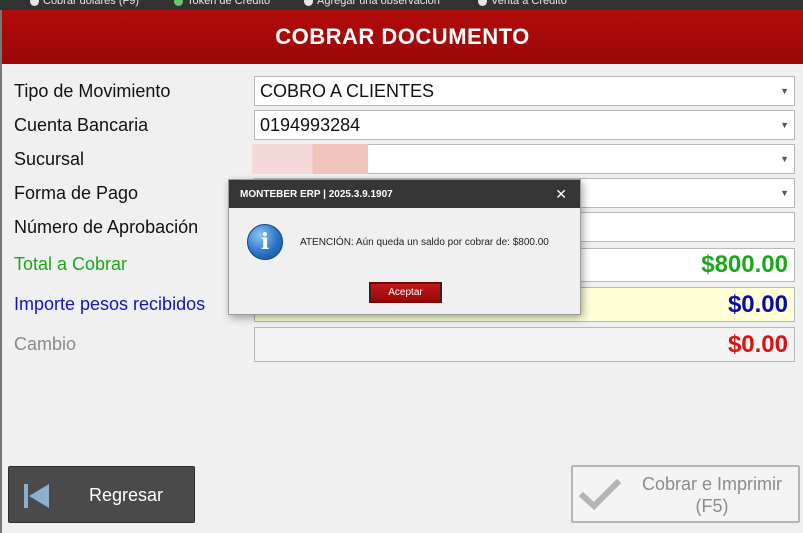 Image resolution: width=803 pixels, height=533 pixels. I want to click on aceptar-button: Aceptar, so click(405, 292).